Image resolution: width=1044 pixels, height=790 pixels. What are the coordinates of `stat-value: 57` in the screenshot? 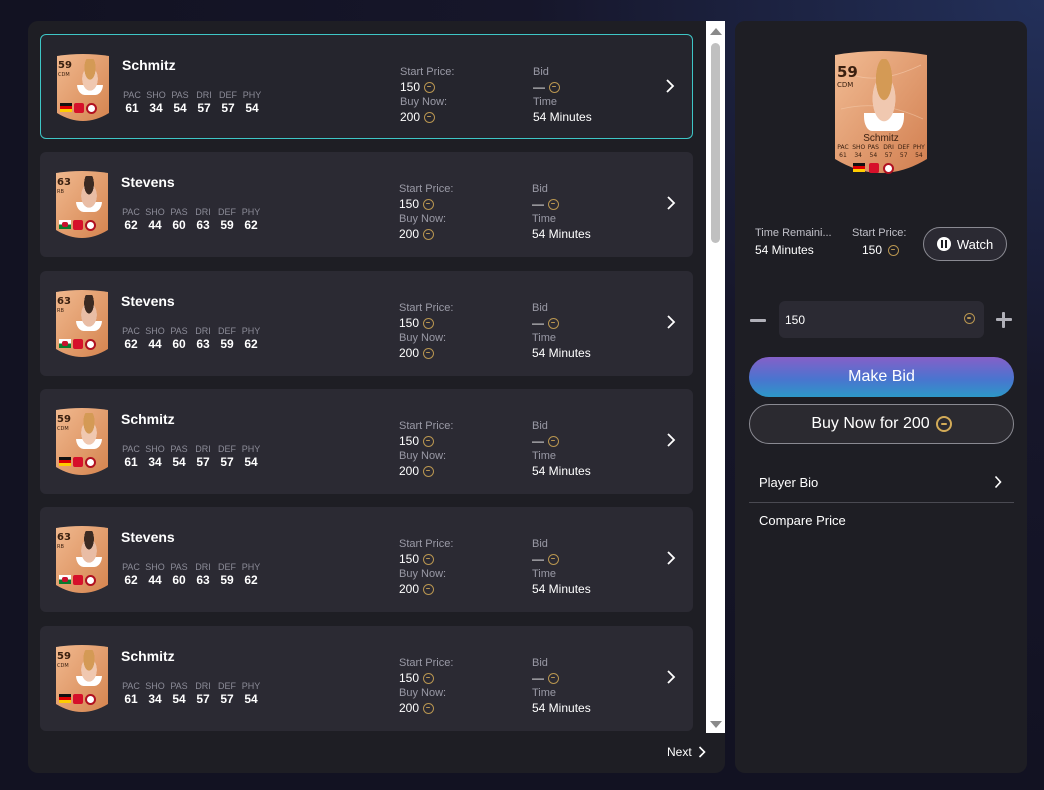 It's located at (227, 699).